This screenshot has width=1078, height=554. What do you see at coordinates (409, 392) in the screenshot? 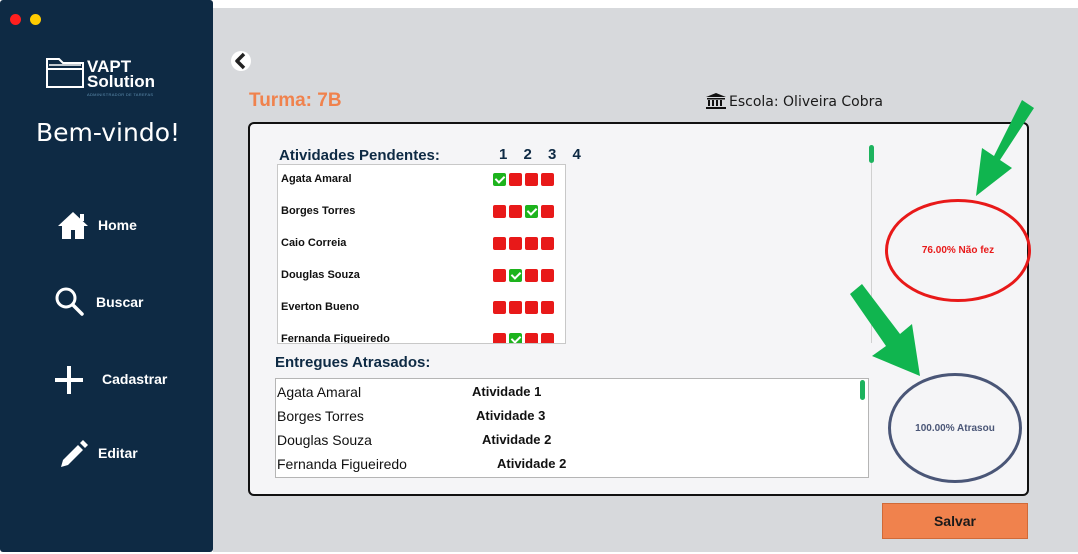
I see `list-item: Agata Amaral Atividade 1` at bounding box center [409, 392].